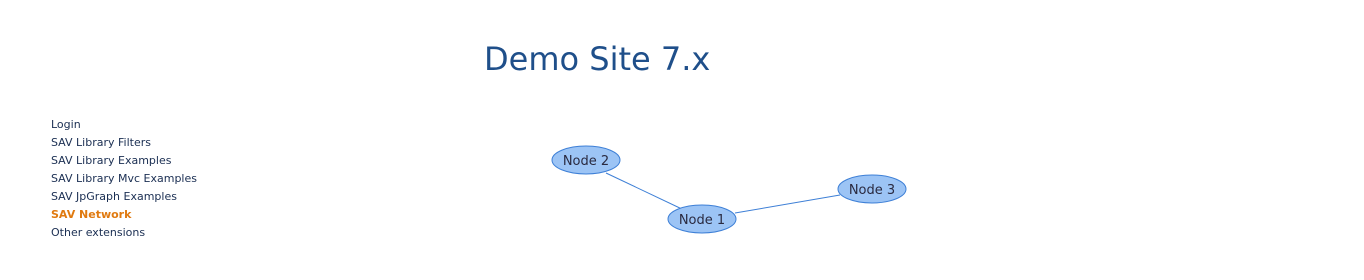 The height and width of the screenshot is (280, 1364). I want to click on network-node-2: Node 2, so click(586, 160).